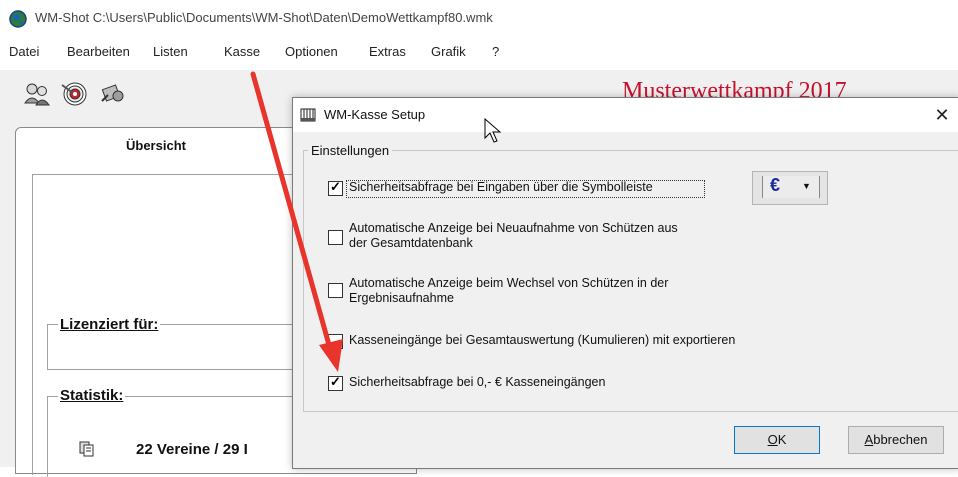  I want to click on target-icon, so click(75, 94).